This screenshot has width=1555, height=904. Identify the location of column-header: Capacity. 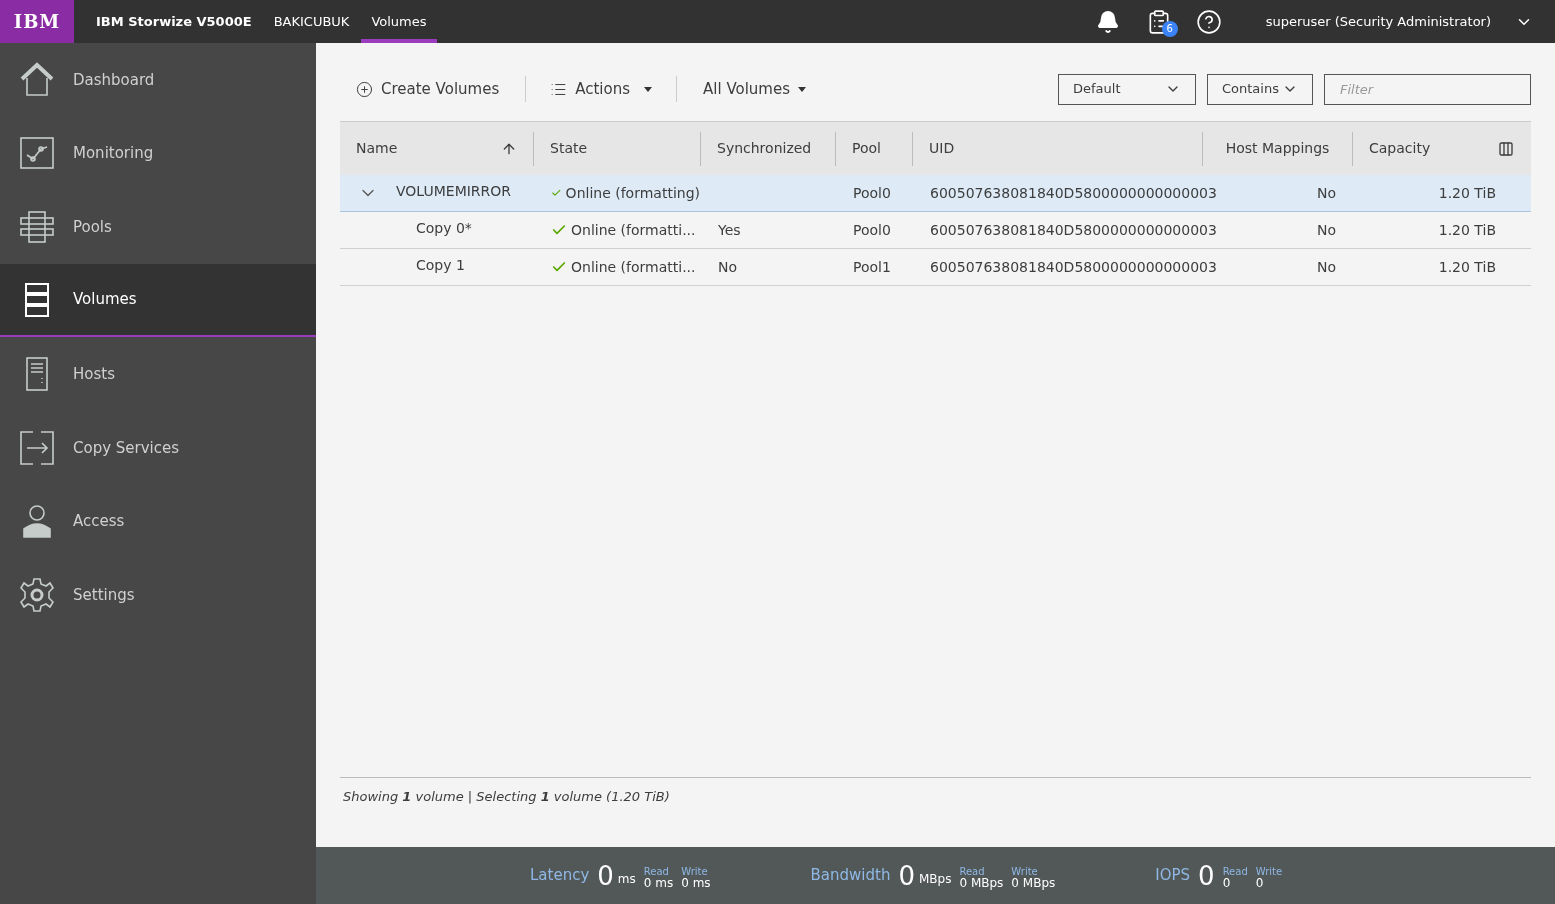
(1400, 148).